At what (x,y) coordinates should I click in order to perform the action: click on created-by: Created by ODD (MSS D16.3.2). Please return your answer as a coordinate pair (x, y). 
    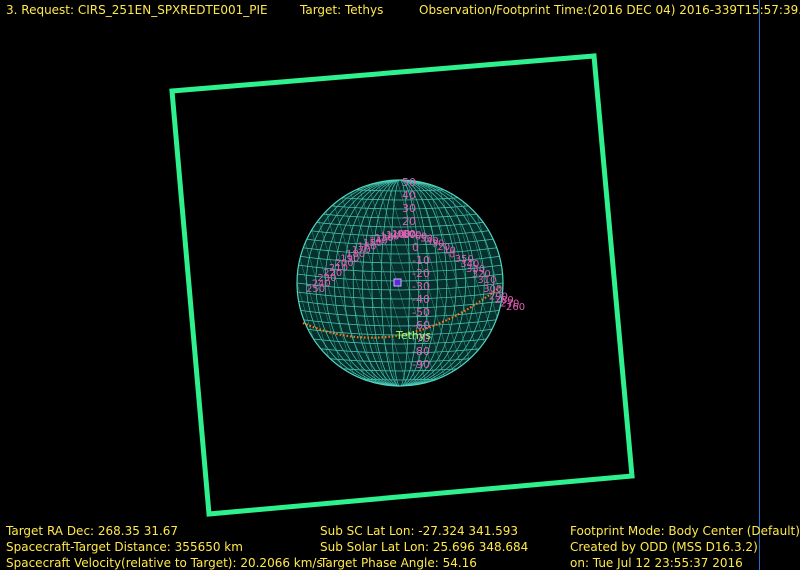
    Looking at the image, I should click on (664, 547).